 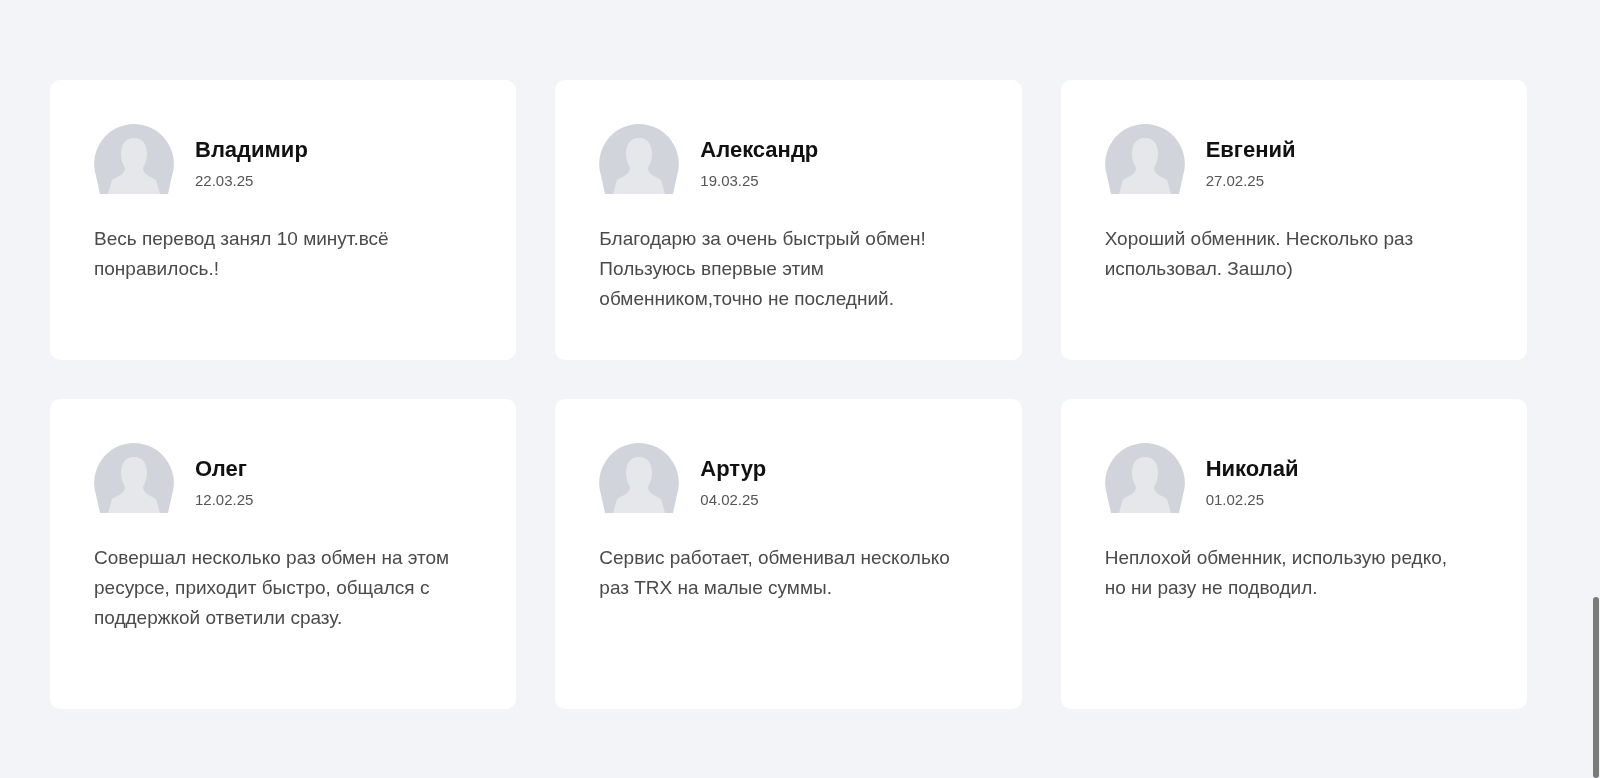 What do you see at coordinates (1235, 181) in the screenshot?
I see `review-date: 27.02.25` at bounding box center [1235, 181].